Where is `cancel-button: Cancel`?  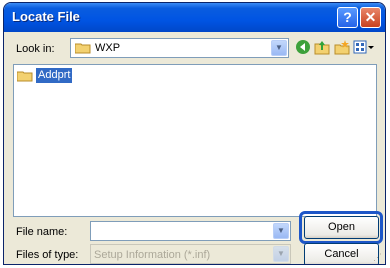
cancel-button: Cancel is located at coordinates (341, 253).